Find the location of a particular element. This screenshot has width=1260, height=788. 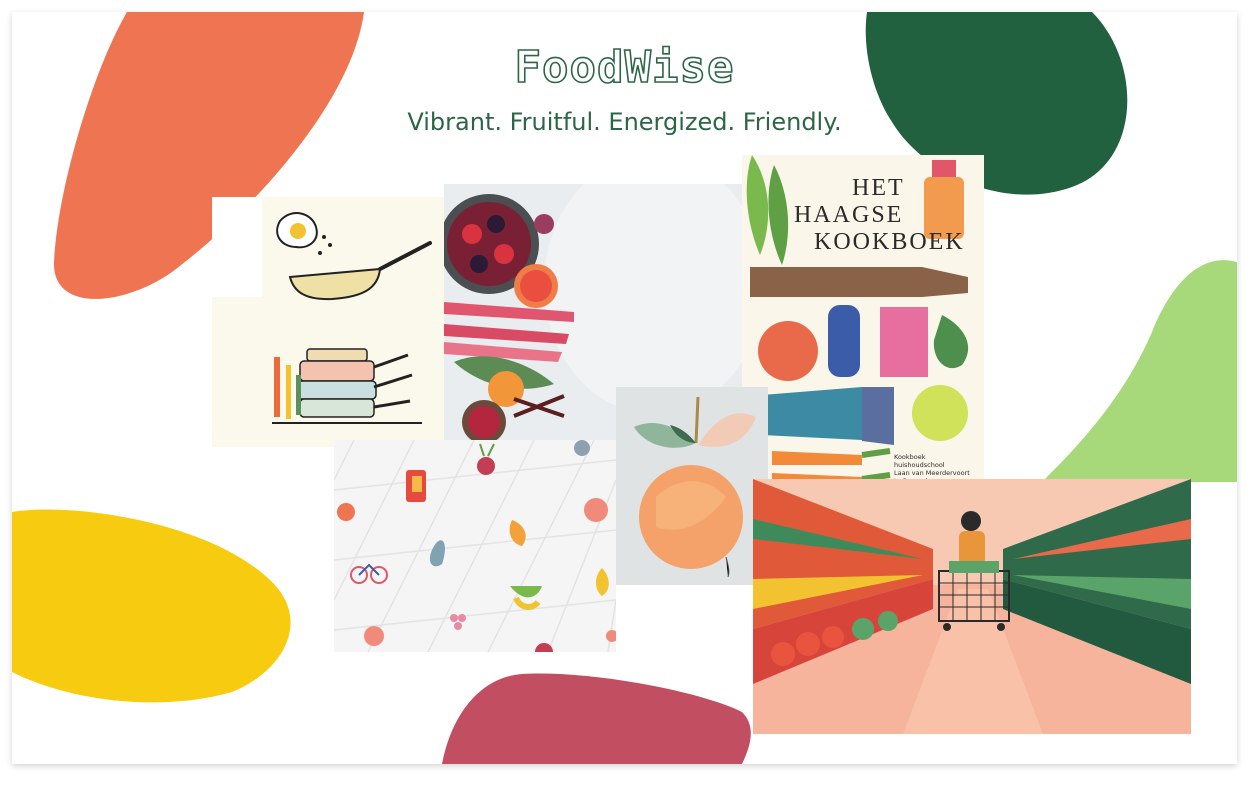

cookbook-title-line3: KOOKBOEK is located at coordinates (889, 242).